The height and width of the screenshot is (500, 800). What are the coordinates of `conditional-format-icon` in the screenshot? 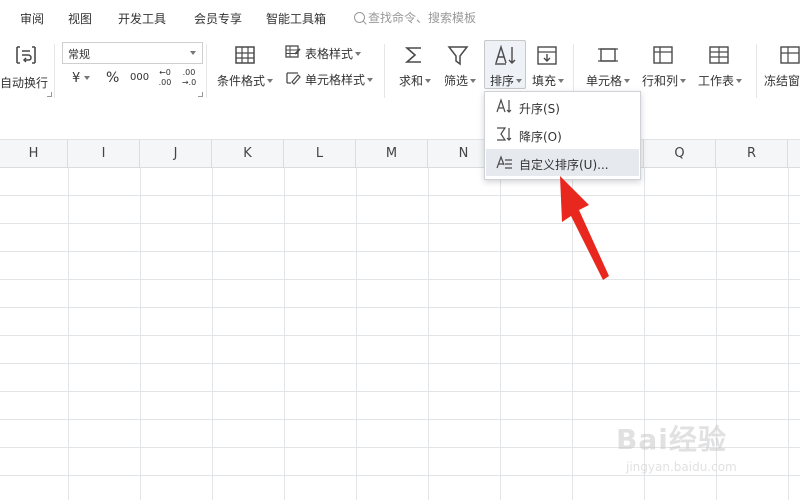 It's located at (245, 55).